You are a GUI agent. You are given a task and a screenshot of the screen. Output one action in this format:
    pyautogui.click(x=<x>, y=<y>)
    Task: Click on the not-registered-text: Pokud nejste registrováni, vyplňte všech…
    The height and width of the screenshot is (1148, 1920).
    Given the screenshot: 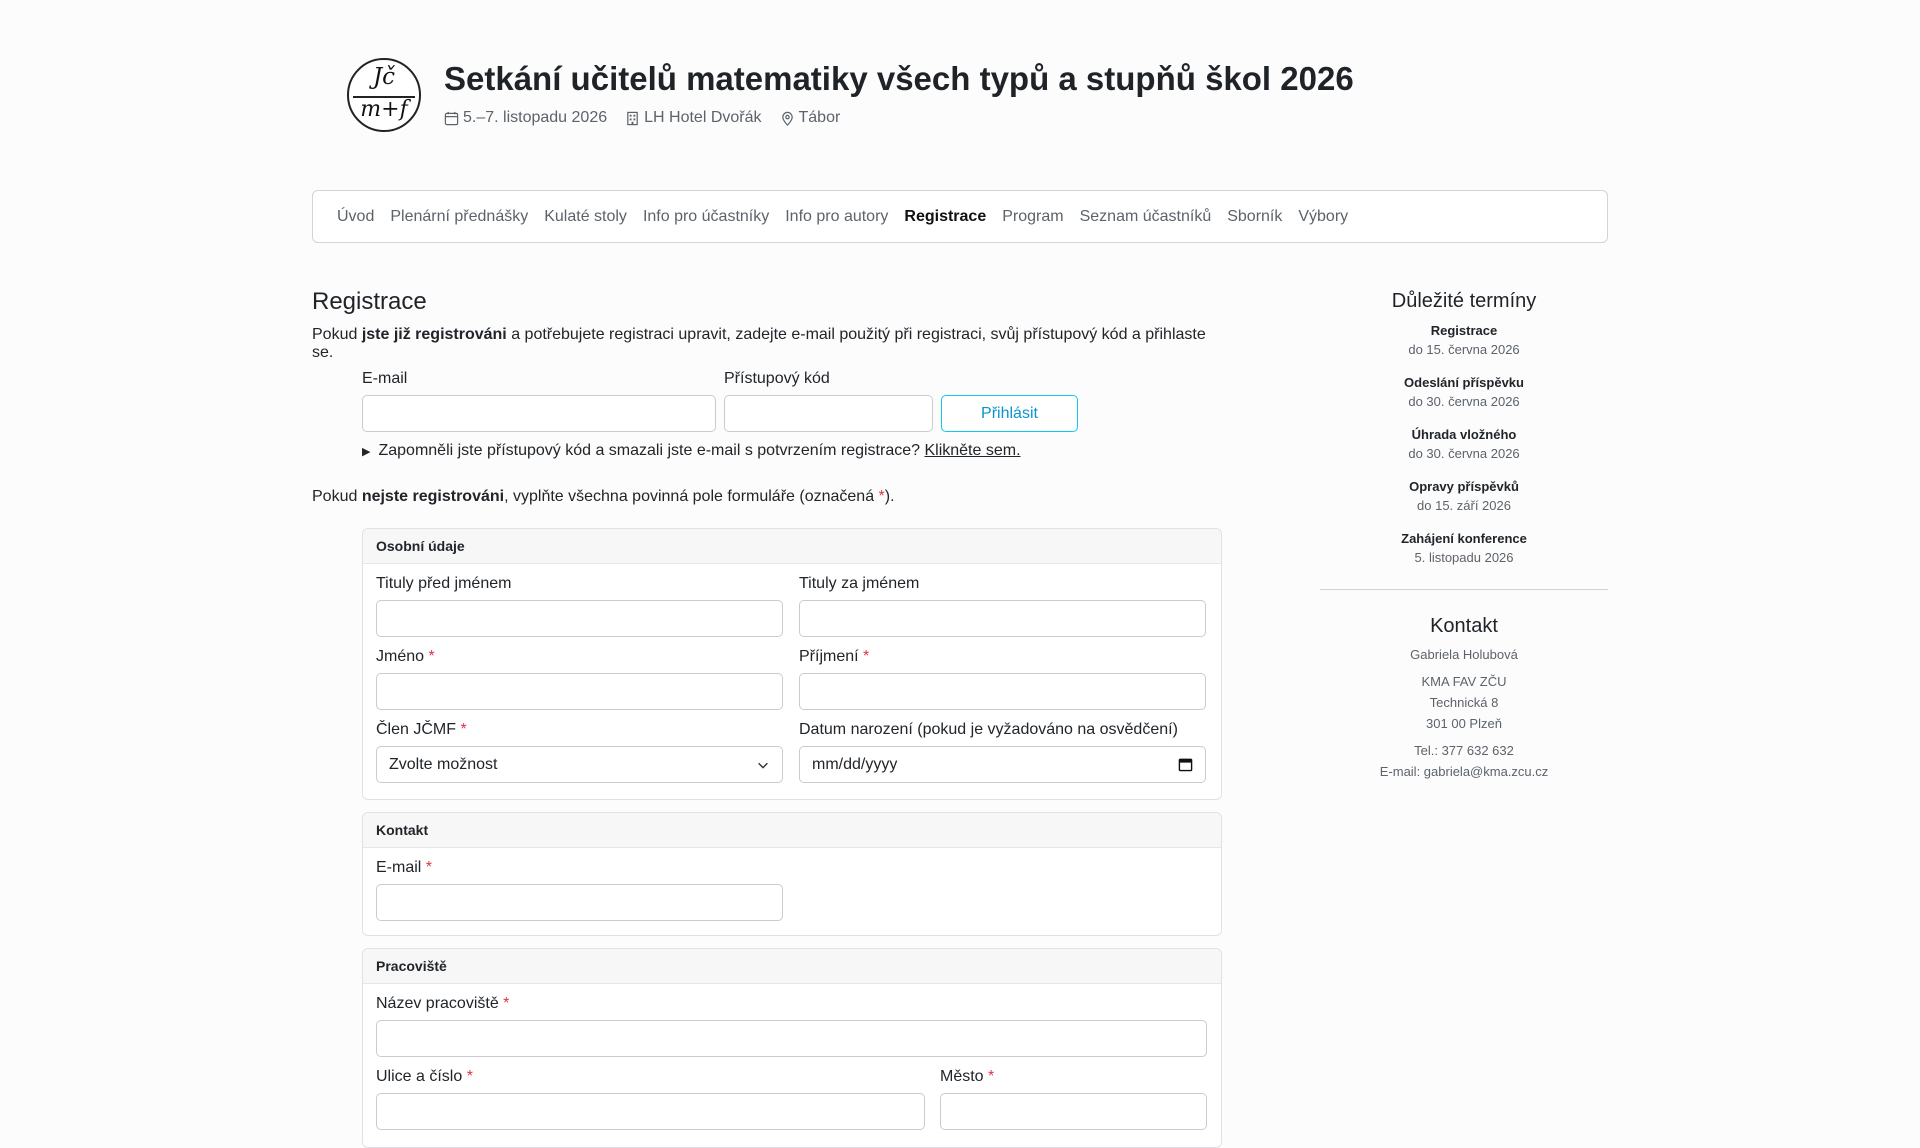 What is the action you would take?
    pyautogui.click(x=603, y=496)
    